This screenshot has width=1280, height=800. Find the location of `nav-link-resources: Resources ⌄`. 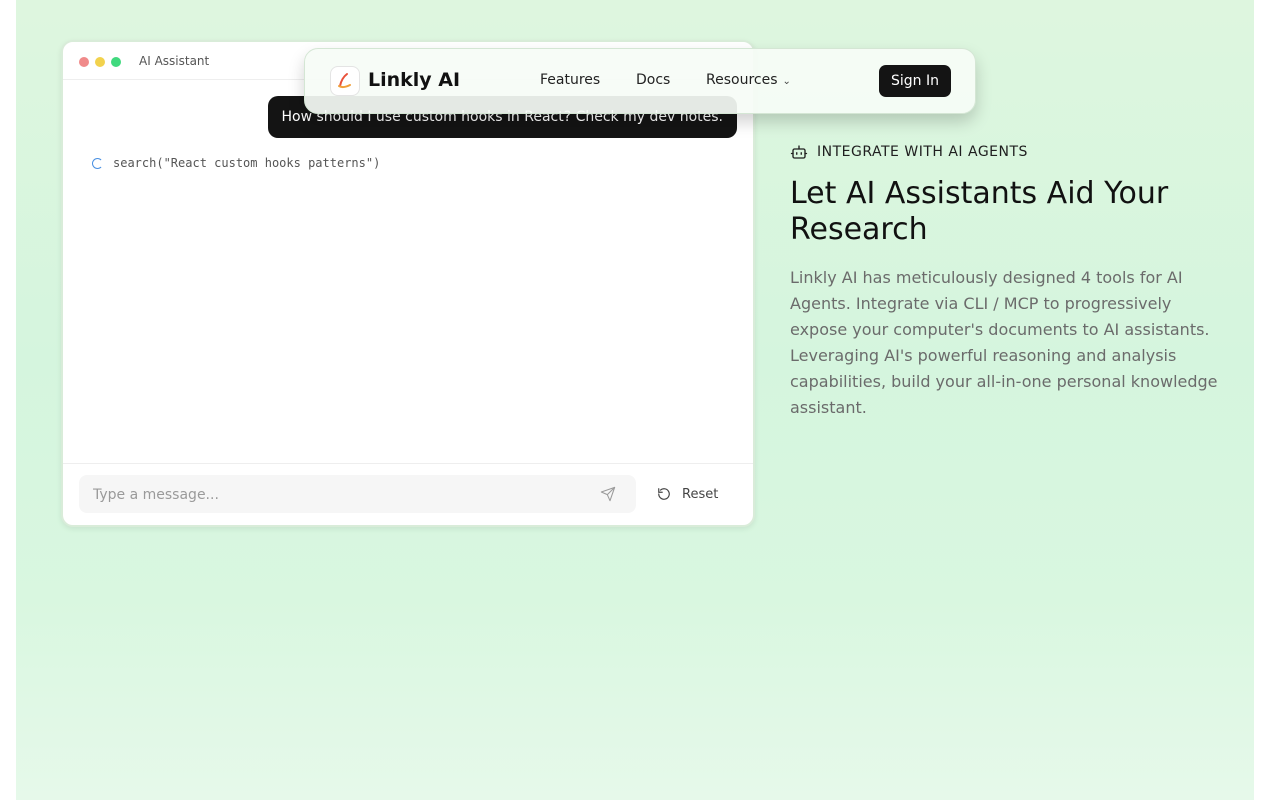

nav-link-resources: Resources ⌄ is located at coordinates (748, 80).